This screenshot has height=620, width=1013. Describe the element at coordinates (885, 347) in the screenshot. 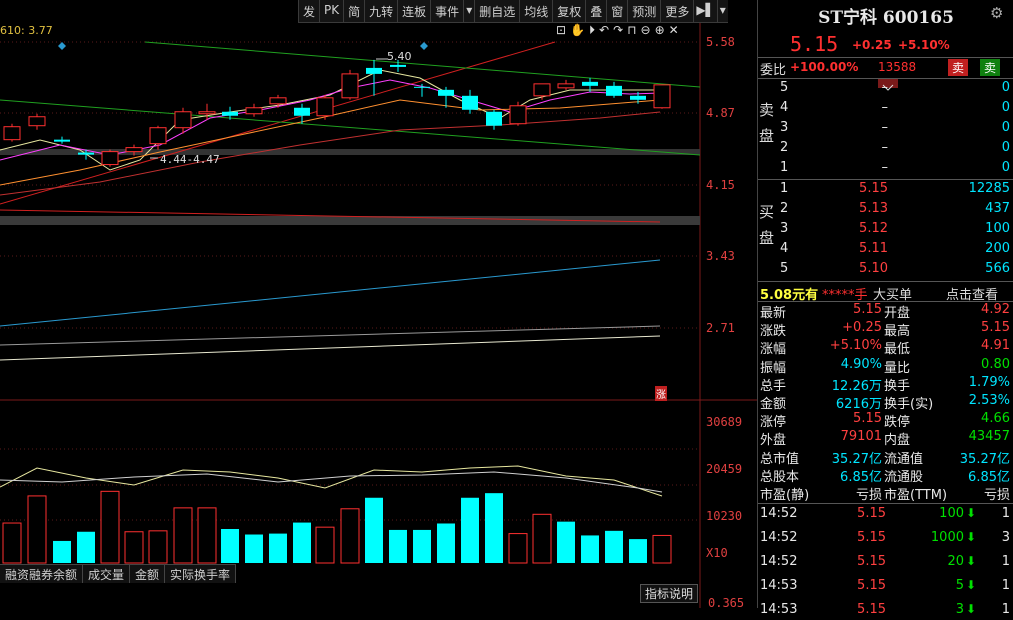

I see `stat-row: 涨幅 +5.10% 最低 4.91` at that location.